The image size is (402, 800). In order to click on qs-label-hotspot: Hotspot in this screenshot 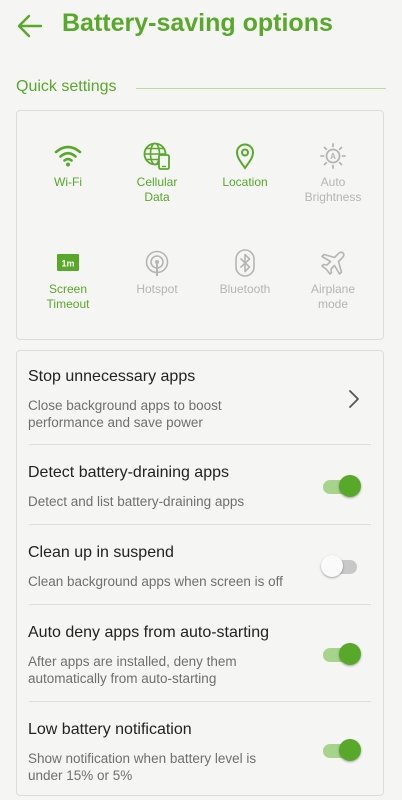, I will do `click(157, 289)`.